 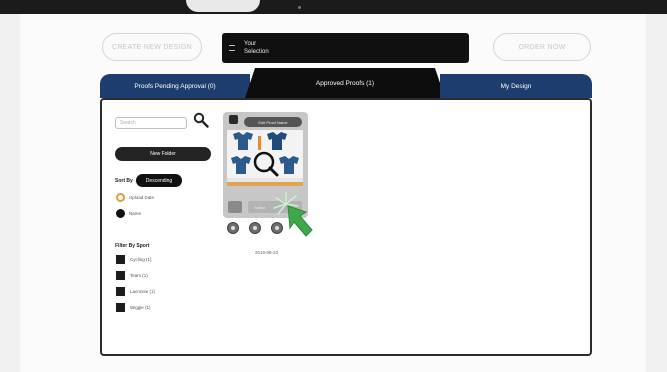 I want to click on sort-name-radio, so click(x=120, y=213).